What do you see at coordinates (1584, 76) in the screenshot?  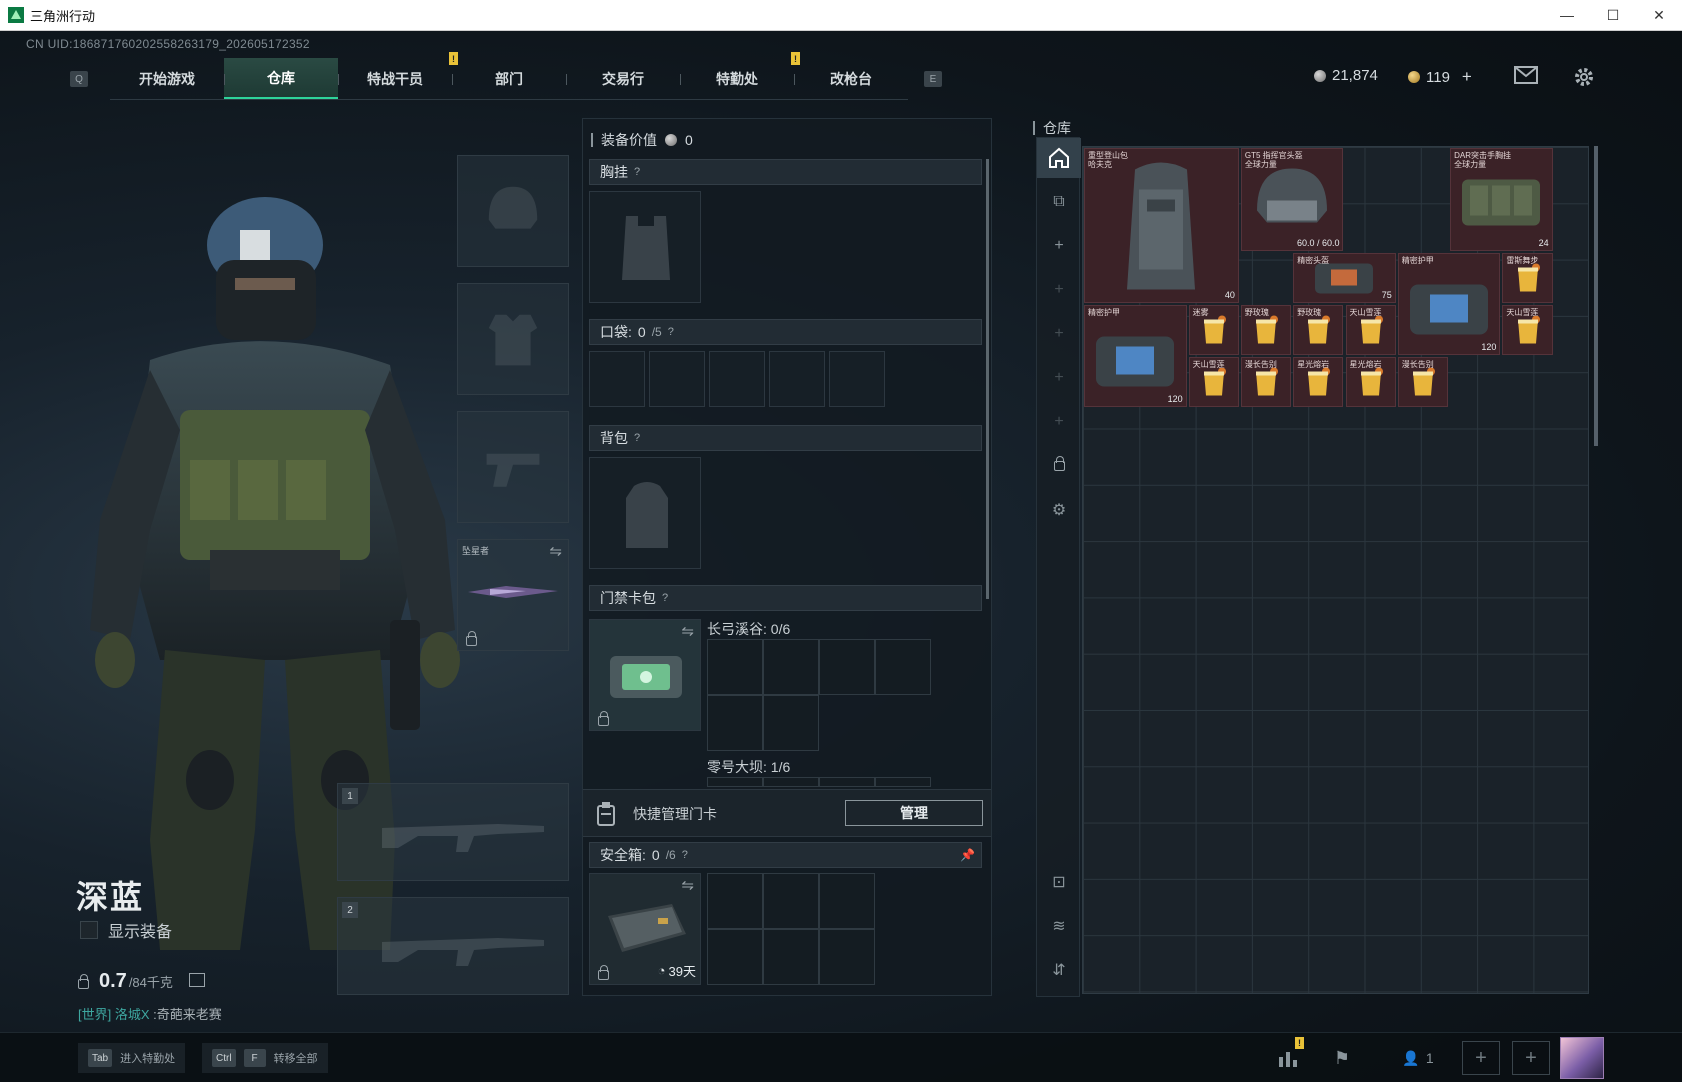 I see `settings-gear-icon` at bounding box center [1584, 76].